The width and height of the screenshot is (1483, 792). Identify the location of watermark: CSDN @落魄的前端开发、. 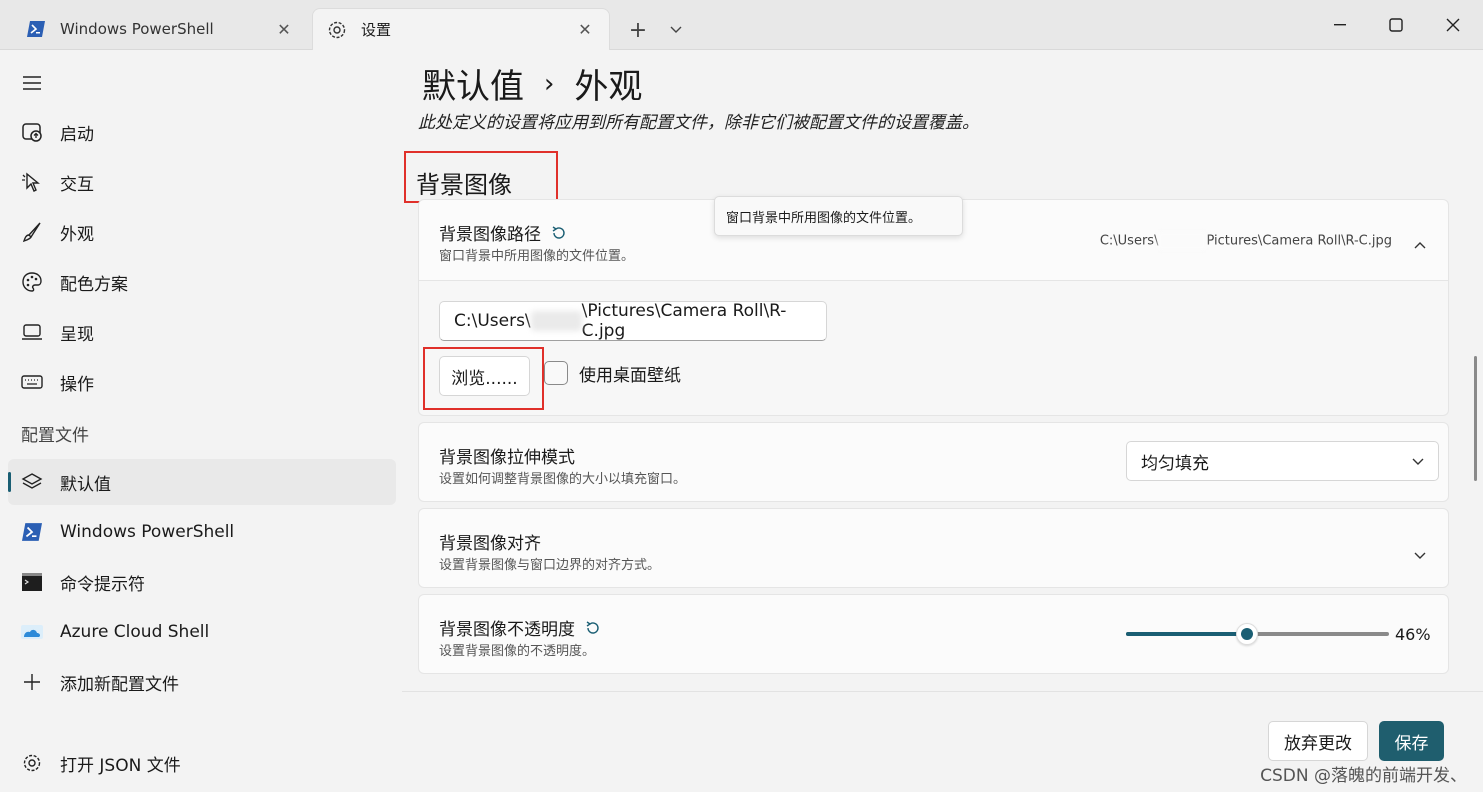
(1363, 776).